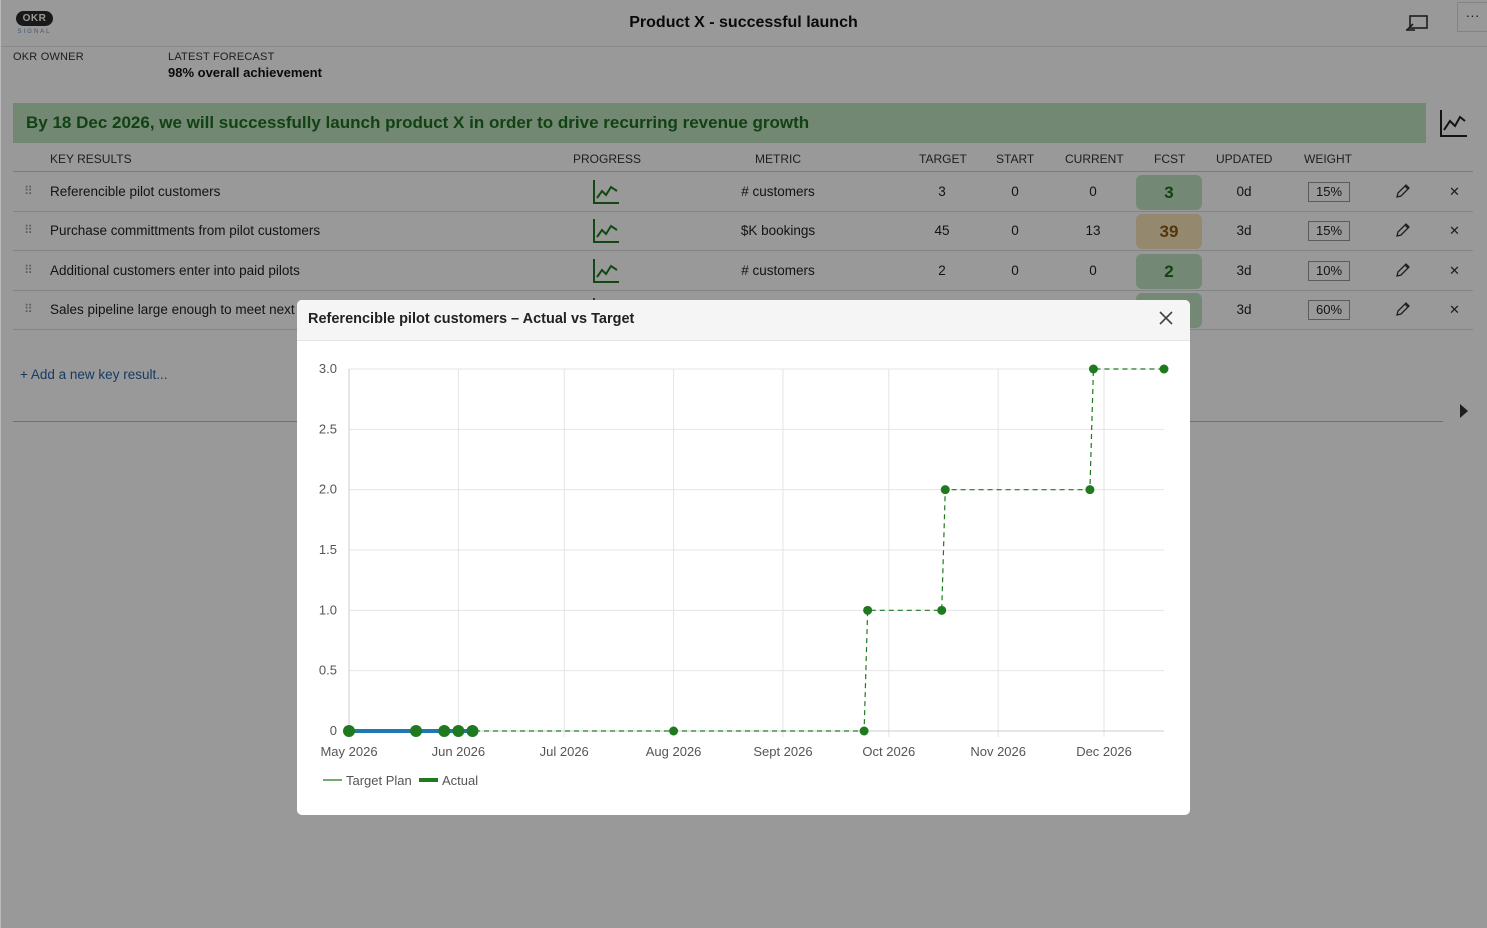 This screenshot has width=1487, height=928. I want to click on x-tick-label: Sept 2026, so click(782, 751).